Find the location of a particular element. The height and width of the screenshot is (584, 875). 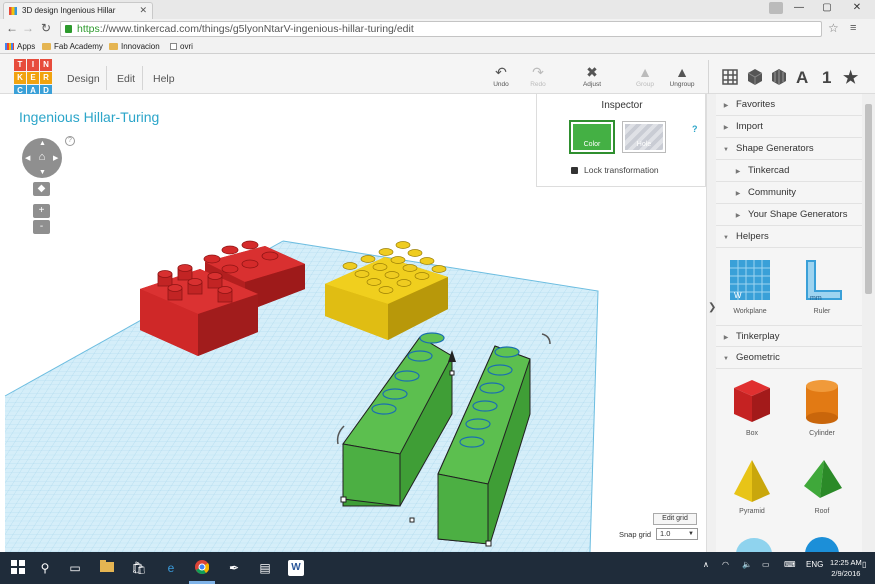

orbit-control: ▲ ▼ ◀ ▶ ⌂ is located at coordinates (42, 158).